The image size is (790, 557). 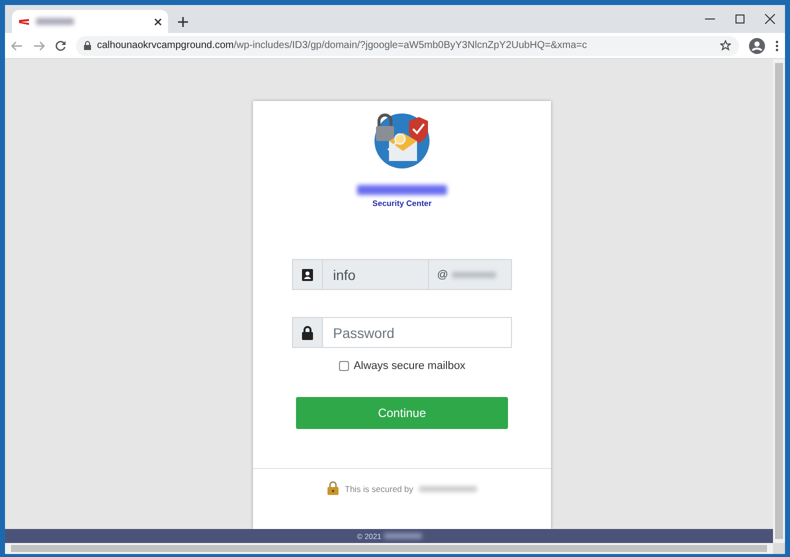 I want to click on maximize-icon, so click(x=740, y=19).